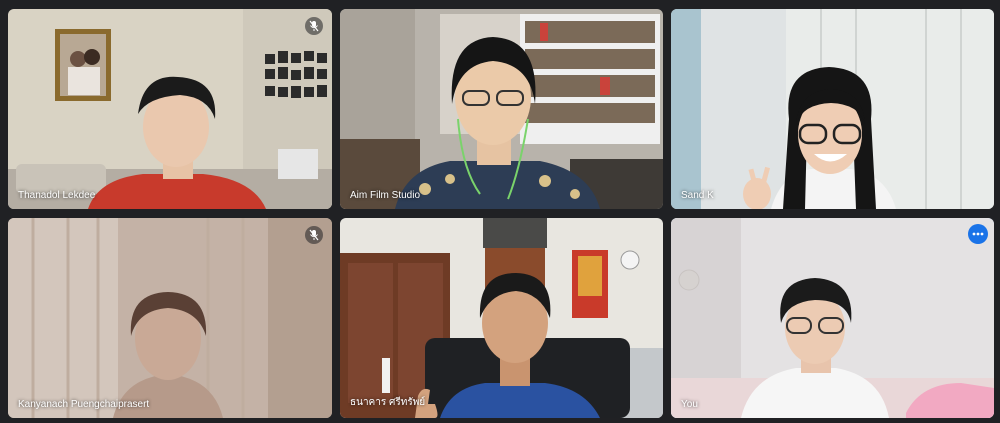  Describe the element at coordinates (978, 234) in the screenshot. I see `more-options-icon` at that location.